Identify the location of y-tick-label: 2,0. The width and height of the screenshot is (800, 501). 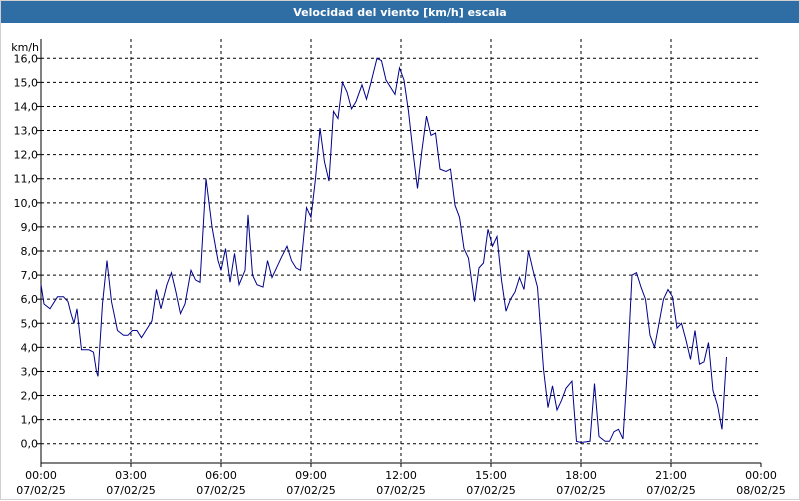
(30, 396).